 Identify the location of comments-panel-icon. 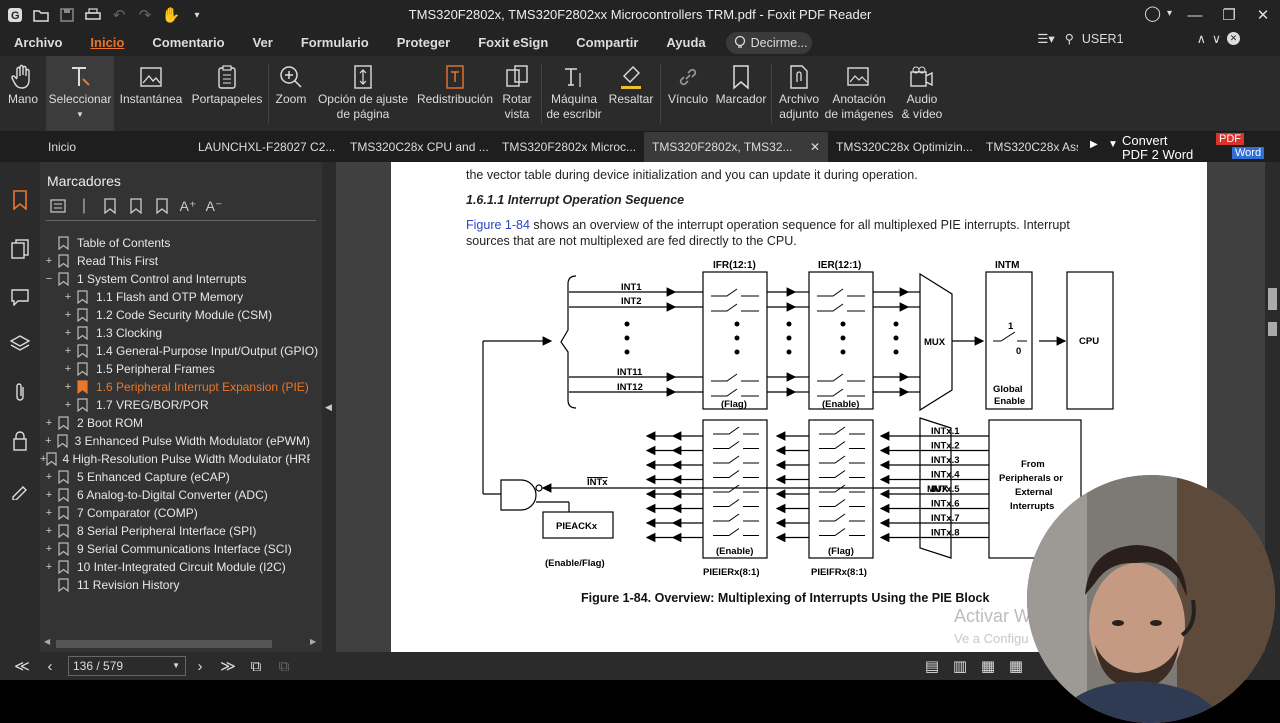
(20, 299).